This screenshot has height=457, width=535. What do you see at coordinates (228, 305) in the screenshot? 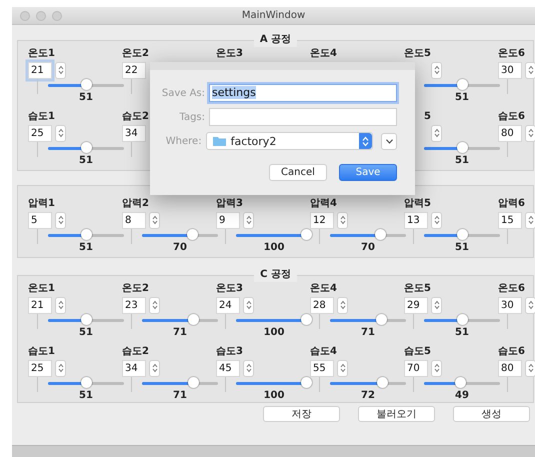
I see `number-field: 24` at bounding box center [228, 305].